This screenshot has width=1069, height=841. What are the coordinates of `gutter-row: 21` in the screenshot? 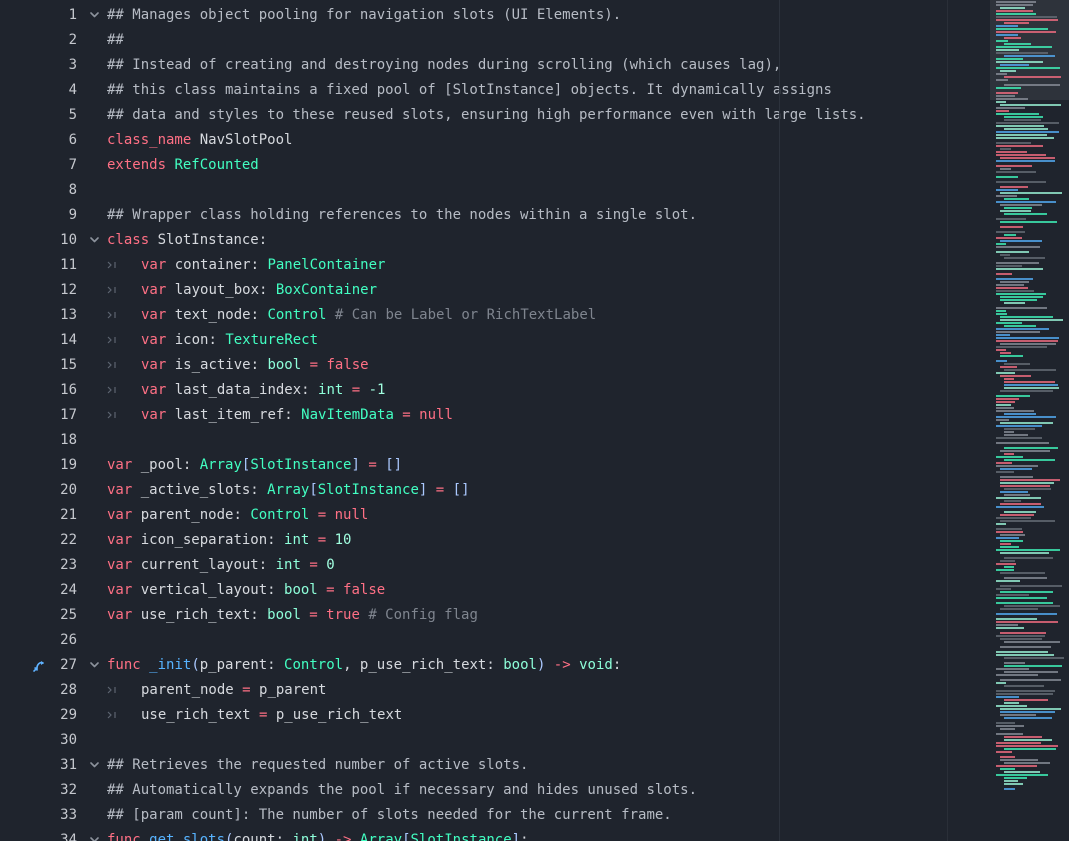 It's located at (53, 515).